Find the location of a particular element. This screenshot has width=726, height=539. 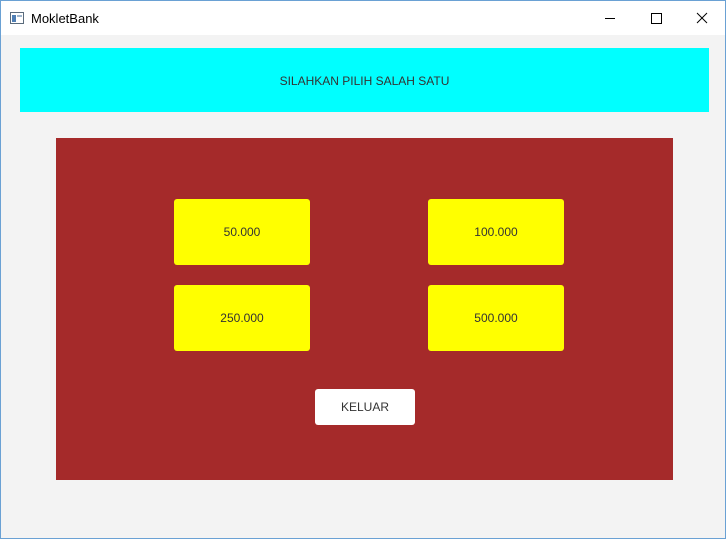

close-icon is located at coordinates (702, 18).